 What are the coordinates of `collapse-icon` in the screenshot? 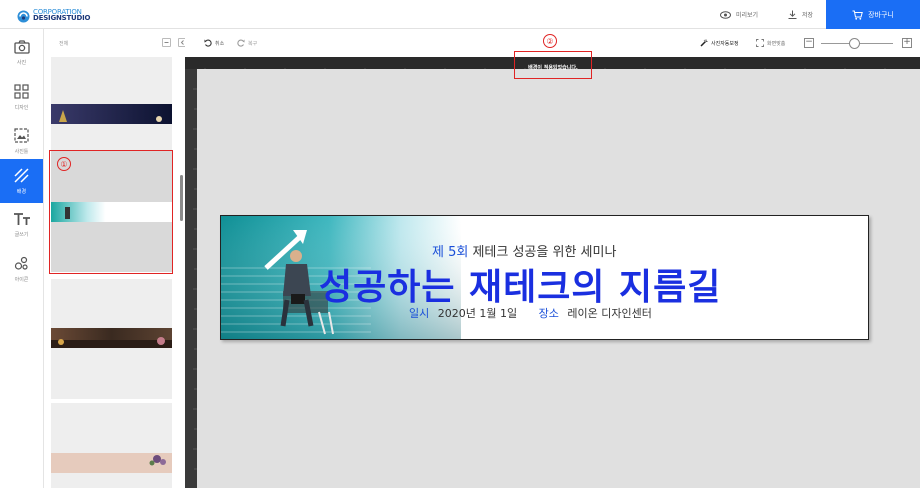 It's located at (166, 42).